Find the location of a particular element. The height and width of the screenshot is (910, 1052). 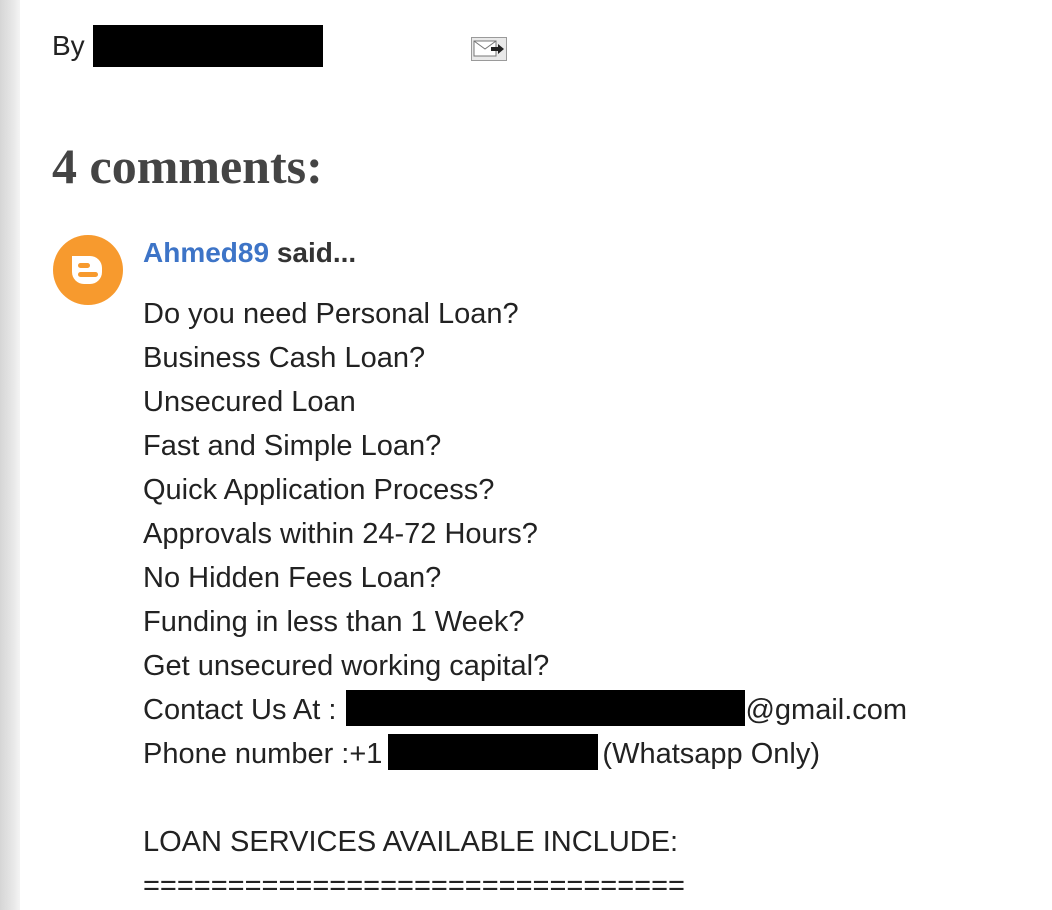

redacted-email is located at coordinates (546, 708).